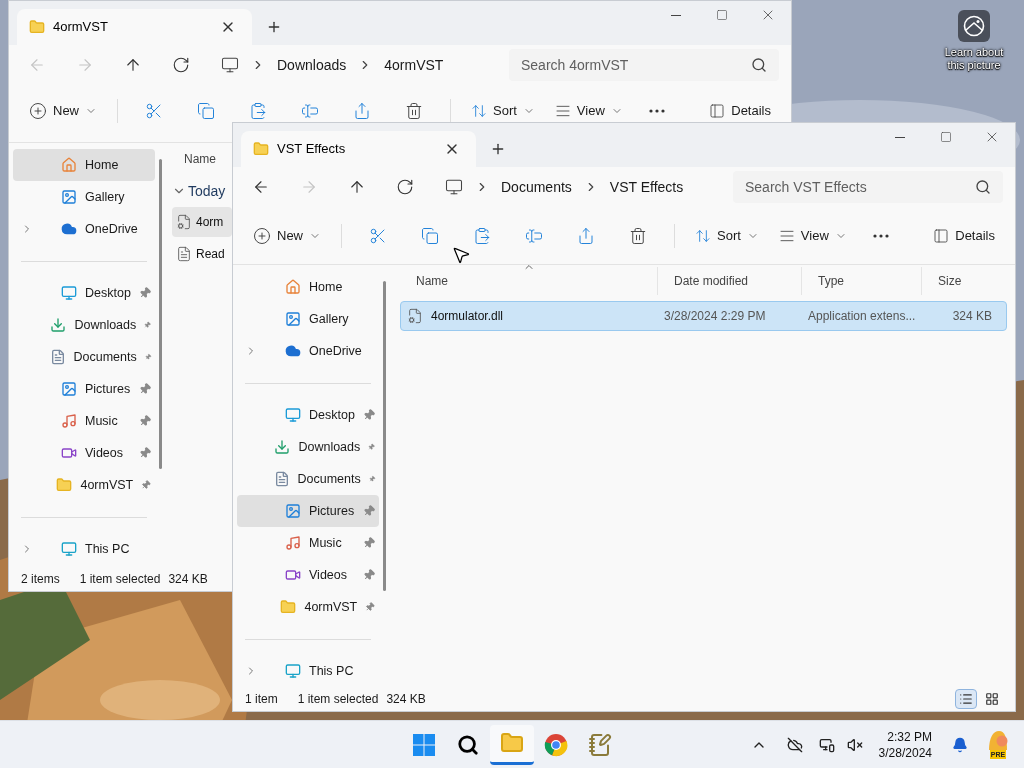 The height and width of the screenshot is (768, 1024). Describe the element at coordinates (536, 187) in the screenshot. I see `breadcrumb-item: Documents` at that location.